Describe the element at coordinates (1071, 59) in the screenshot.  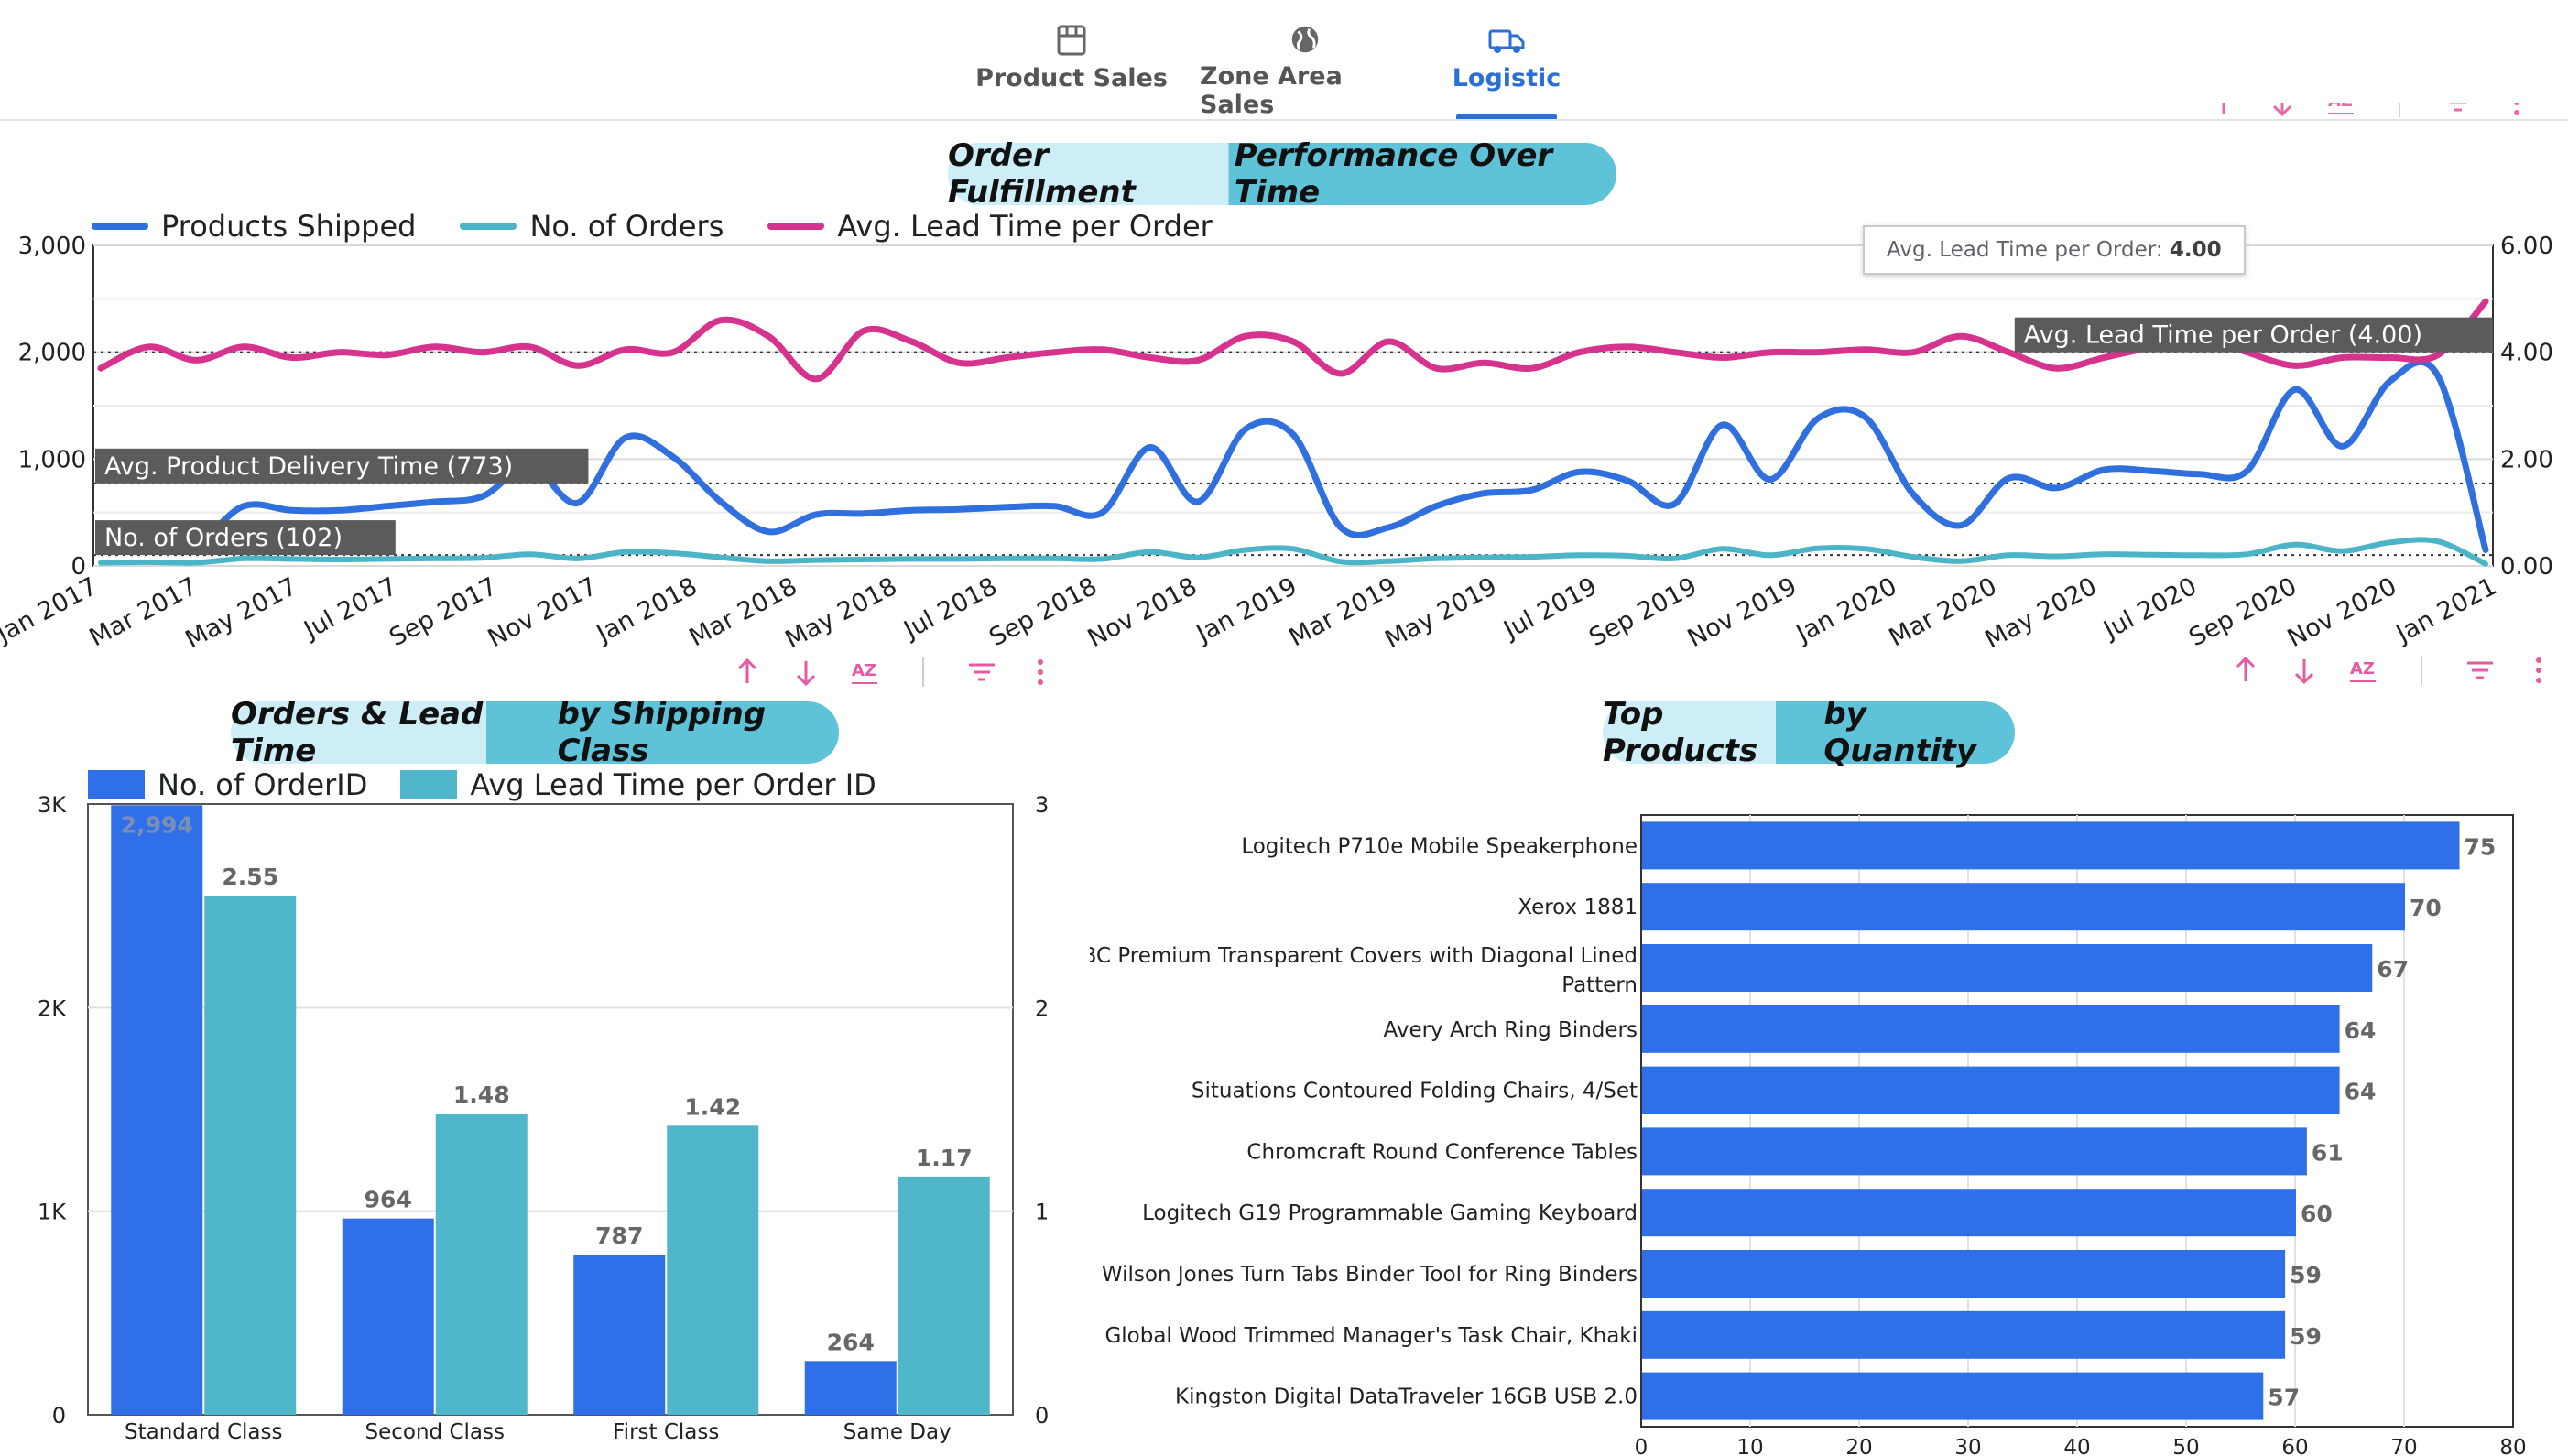
I see `tab-product-sales: Product Sales` at that location.